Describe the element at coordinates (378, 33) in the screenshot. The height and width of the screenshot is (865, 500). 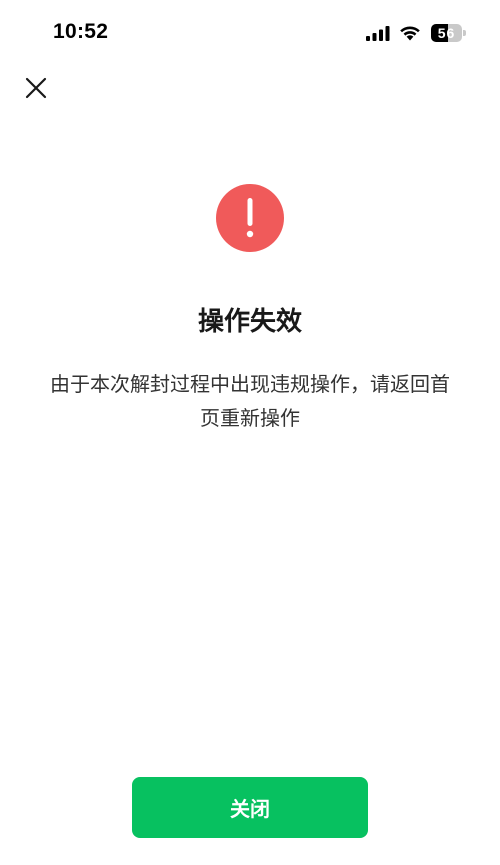
I see `cellular-signal-icon` at that location.